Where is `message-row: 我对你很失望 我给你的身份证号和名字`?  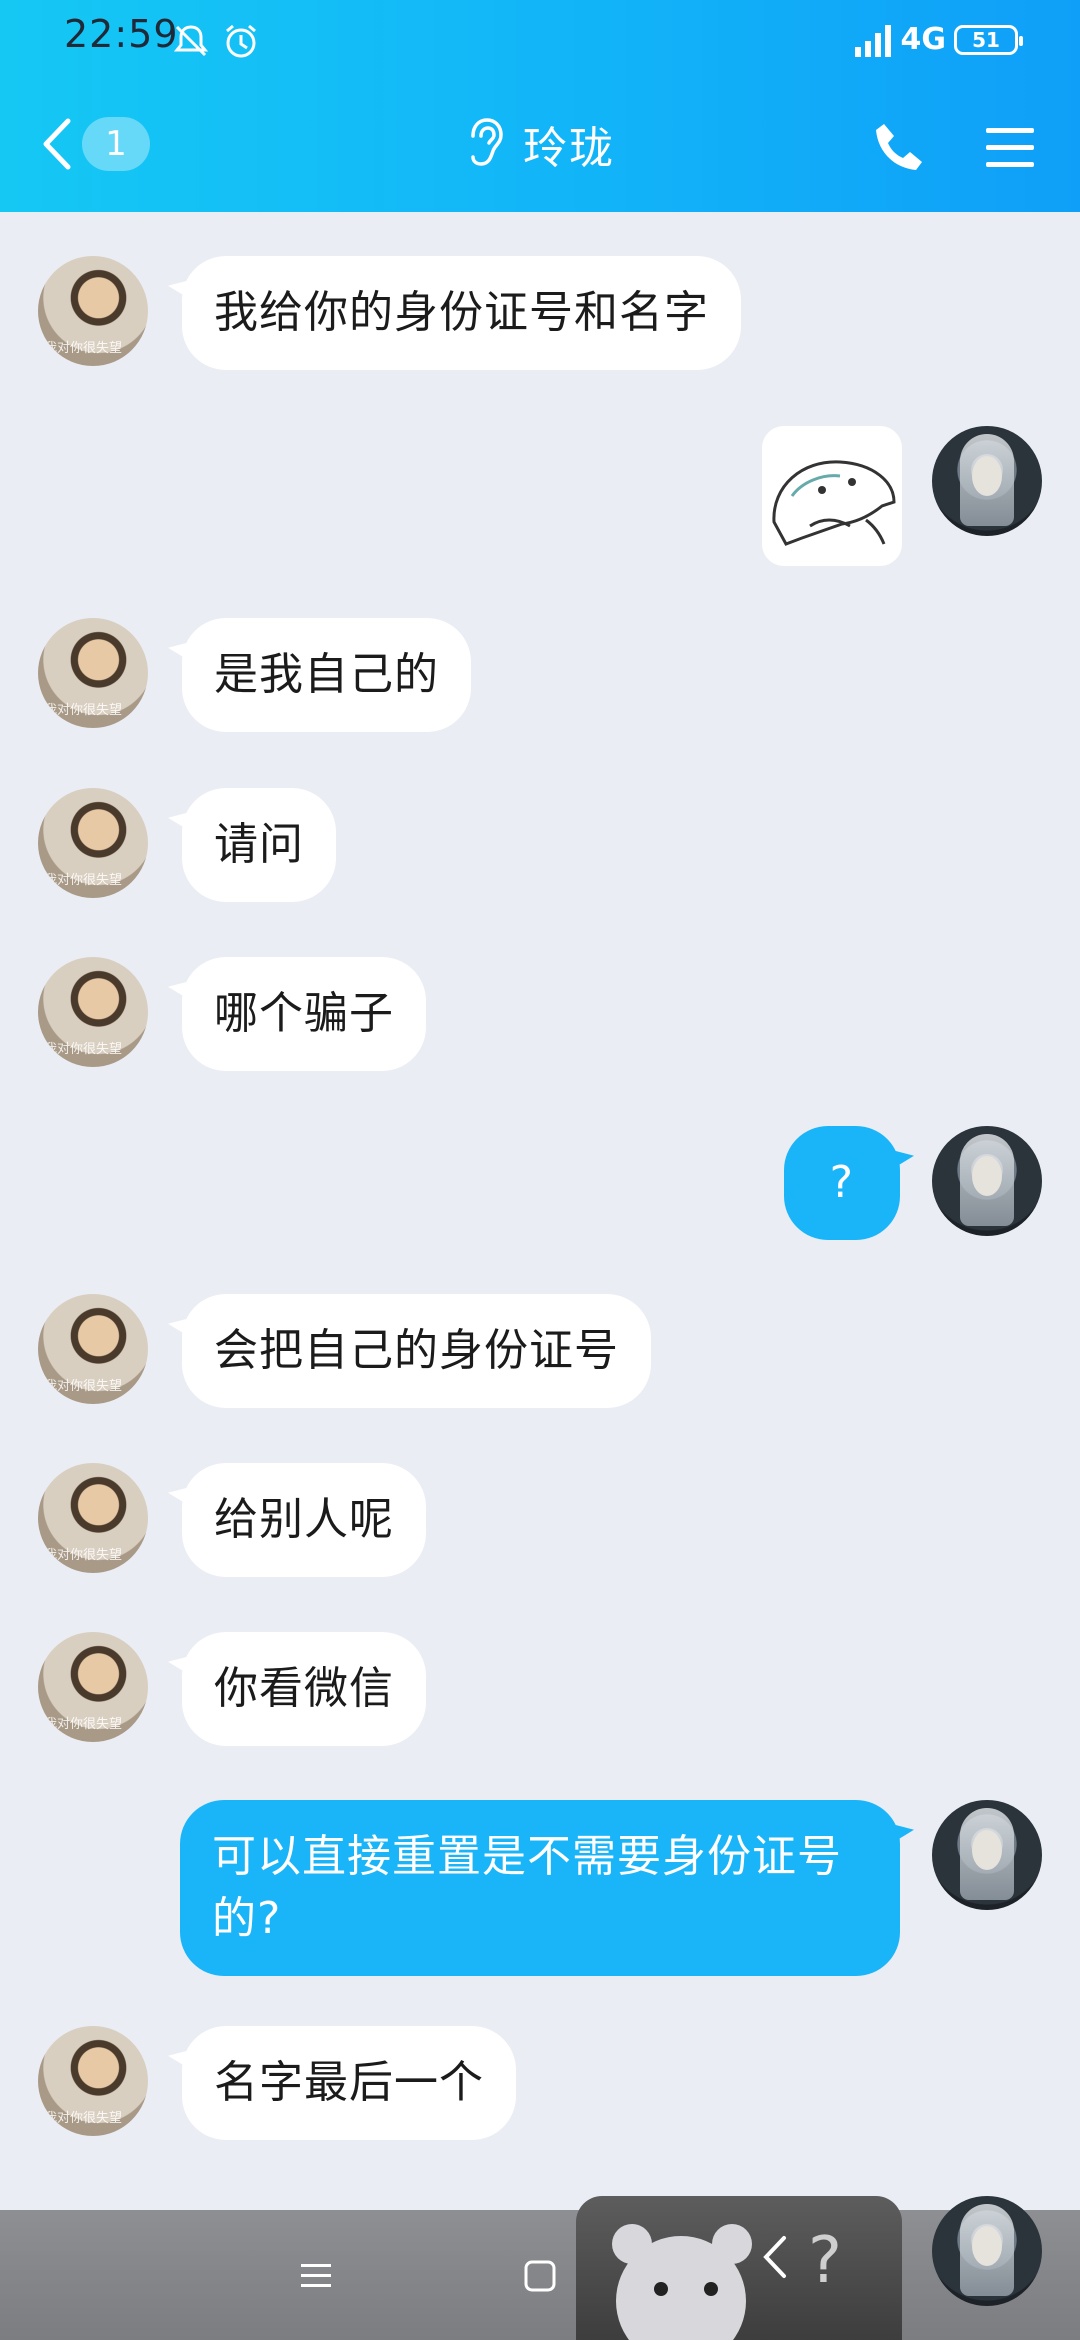 message-row: 我对你很失望 我给你的身份证号和名字 is located at coordinates (540, 313).